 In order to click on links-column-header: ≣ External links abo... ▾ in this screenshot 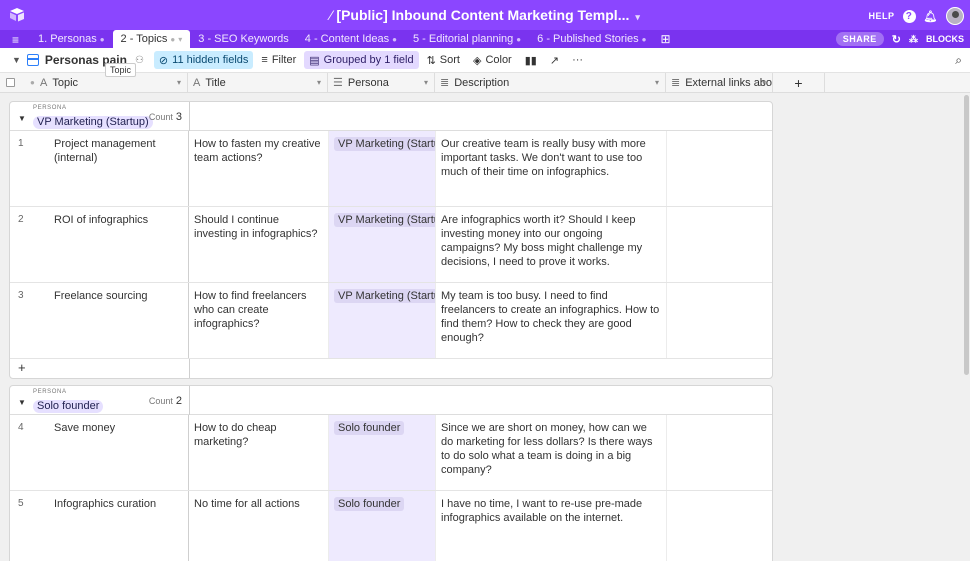, I will do `click(719, 83)`.